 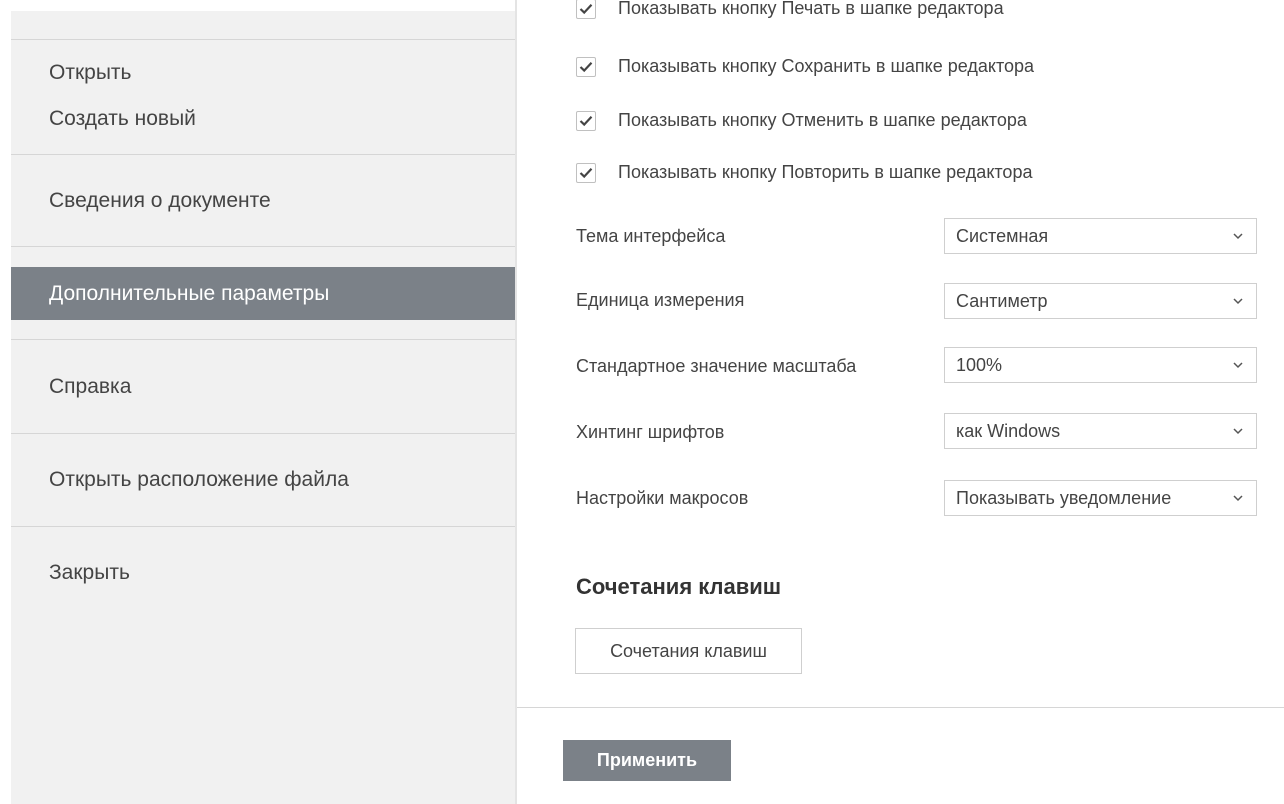 I want to click on font-hinting-label: Хинтинг шрифтов, so click(x=650, y=432).